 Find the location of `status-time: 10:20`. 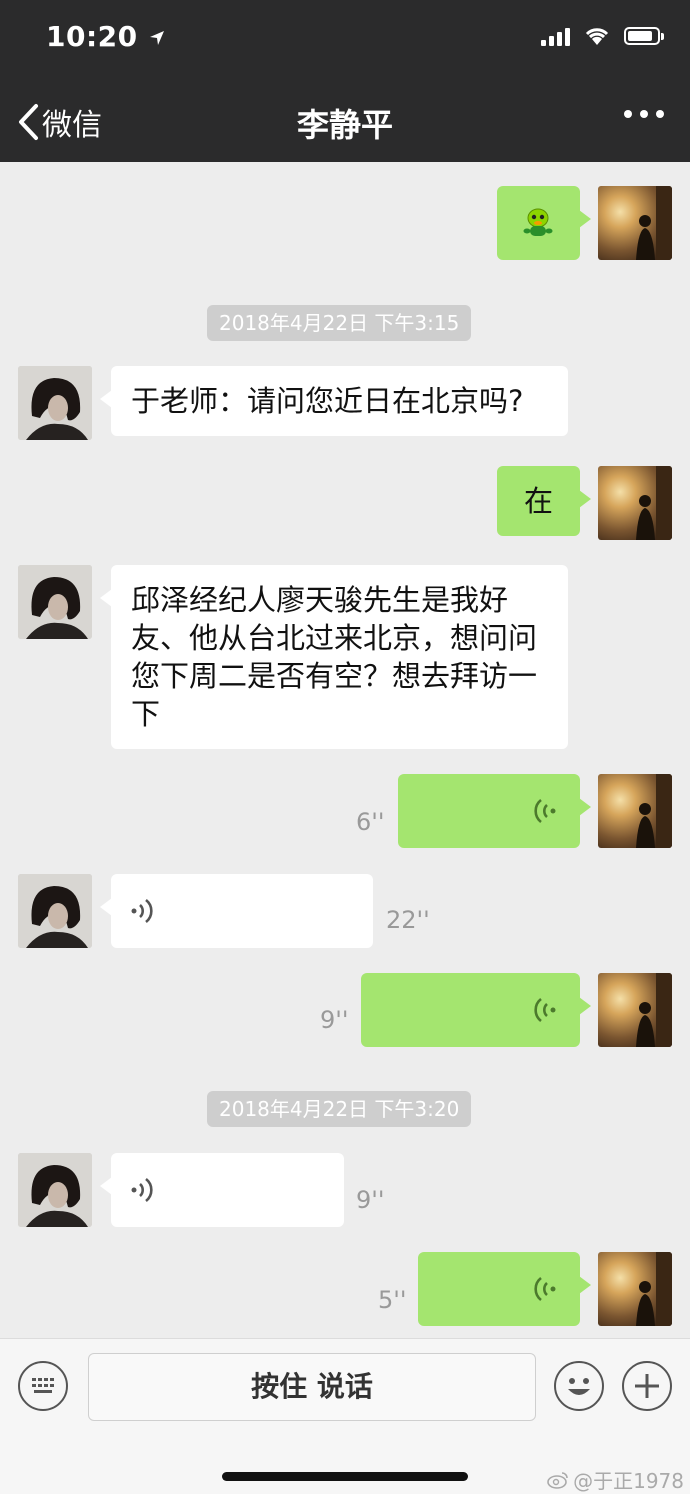

status-time: 10:20 is located at coordinates (106, 36).